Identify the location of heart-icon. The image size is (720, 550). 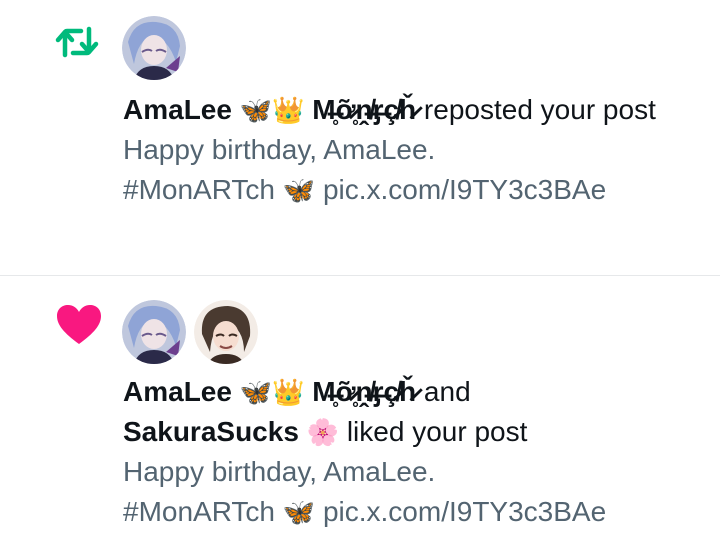
(79, 325).